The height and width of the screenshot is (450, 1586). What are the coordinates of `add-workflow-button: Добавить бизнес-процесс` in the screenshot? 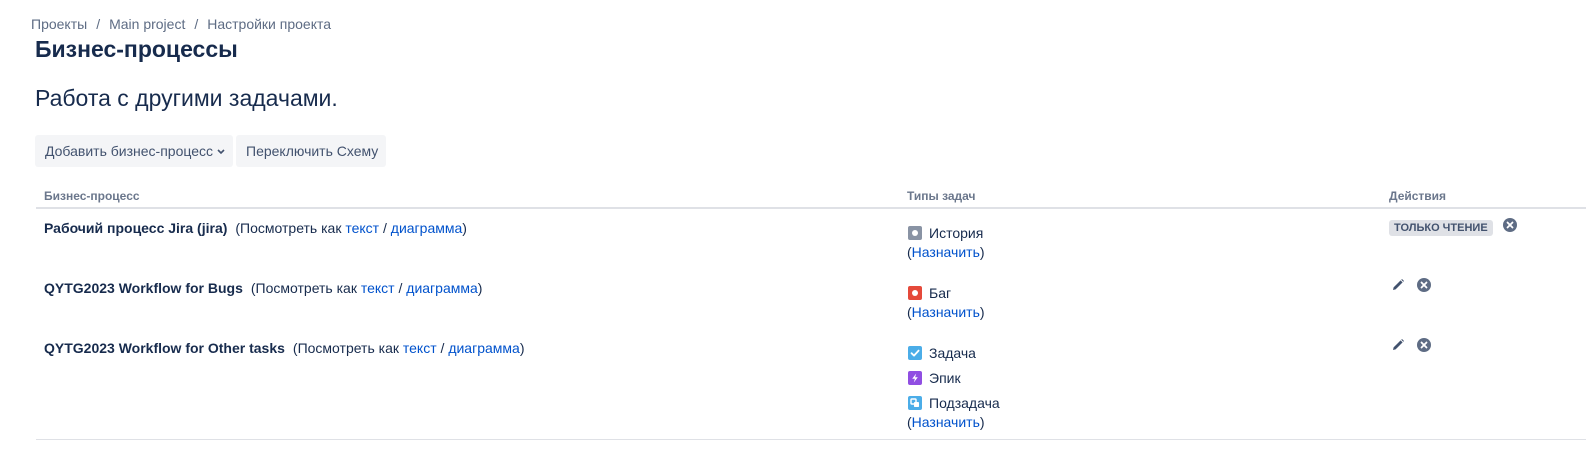 It's located at (134, 151).